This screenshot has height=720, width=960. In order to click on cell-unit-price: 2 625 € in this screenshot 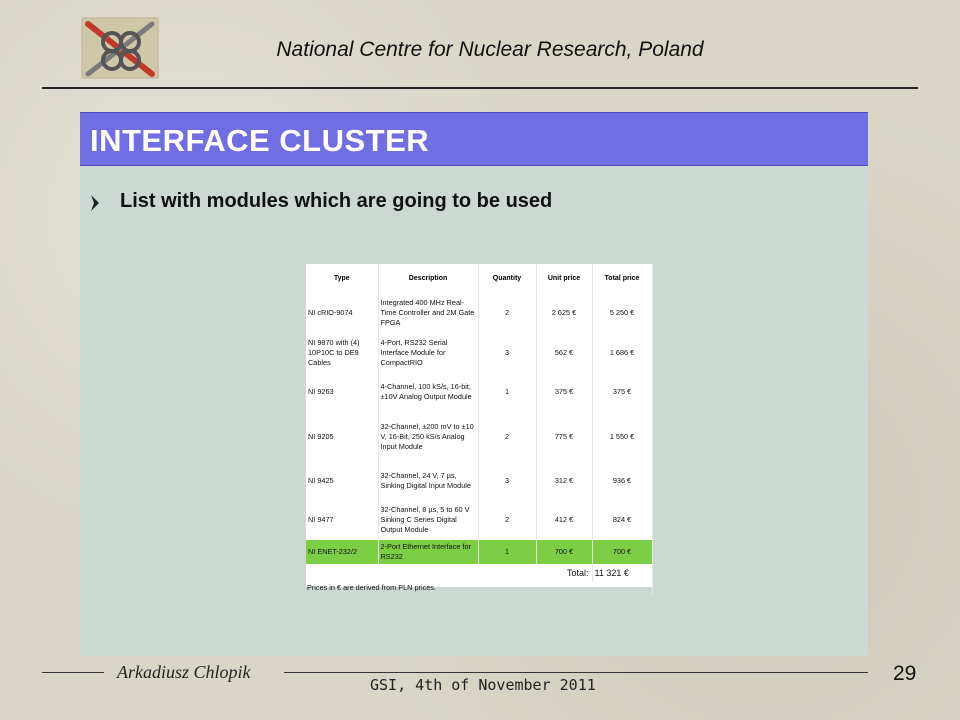, I will do `click(564, 313)`.